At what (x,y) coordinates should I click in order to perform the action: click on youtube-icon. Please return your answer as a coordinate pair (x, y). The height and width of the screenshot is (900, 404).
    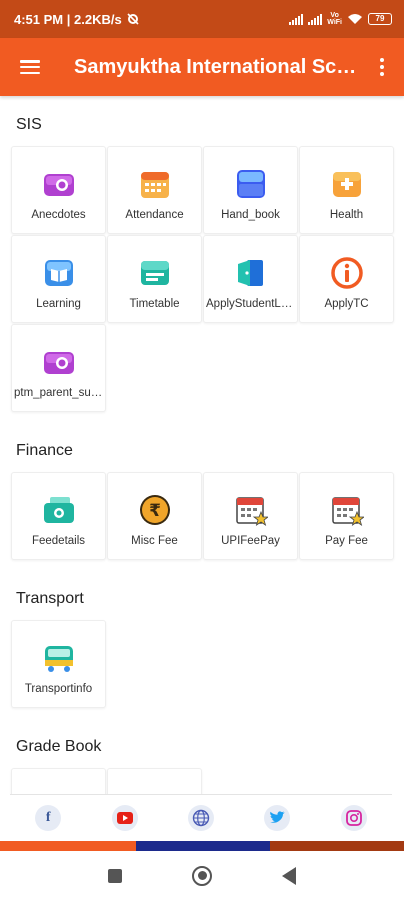
    Looking at the image, I should click on (124, 818).